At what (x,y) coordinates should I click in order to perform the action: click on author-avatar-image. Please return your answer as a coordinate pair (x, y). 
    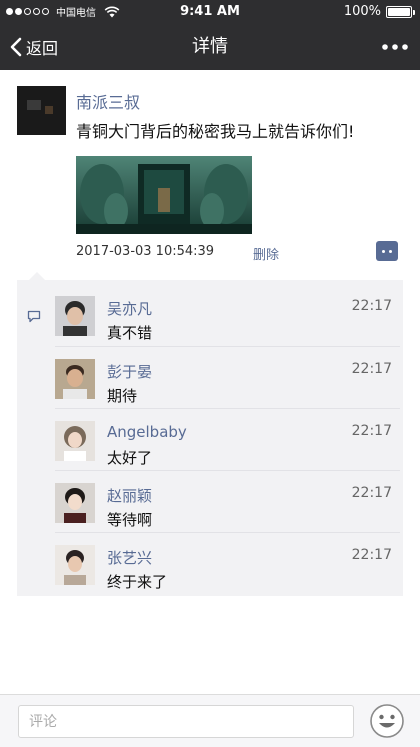
    Looking at the image, I should click on (41, 110).